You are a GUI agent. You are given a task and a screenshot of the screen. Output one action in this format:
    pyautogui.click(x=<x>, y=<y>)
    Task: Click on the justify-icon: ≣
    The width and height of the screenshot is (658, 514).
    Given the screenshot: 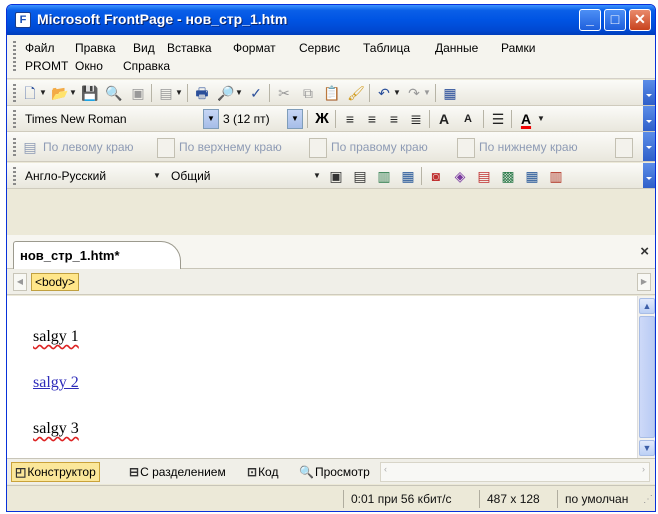 What is the action you would take?
    pyautogui.click(x=416, y=119)
    